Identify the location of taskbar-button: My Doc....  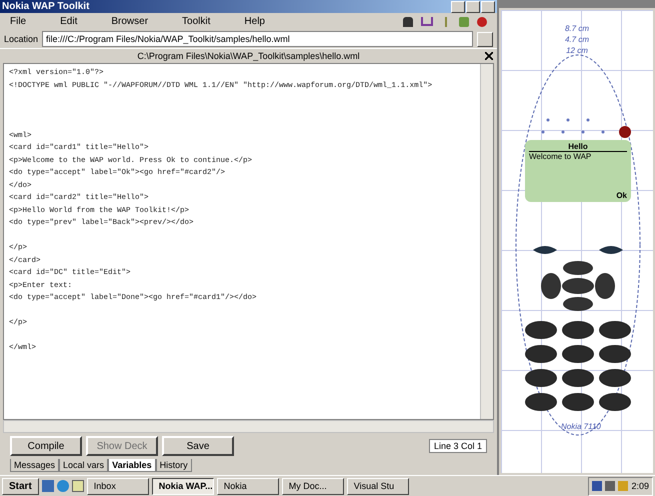
(313, 486).